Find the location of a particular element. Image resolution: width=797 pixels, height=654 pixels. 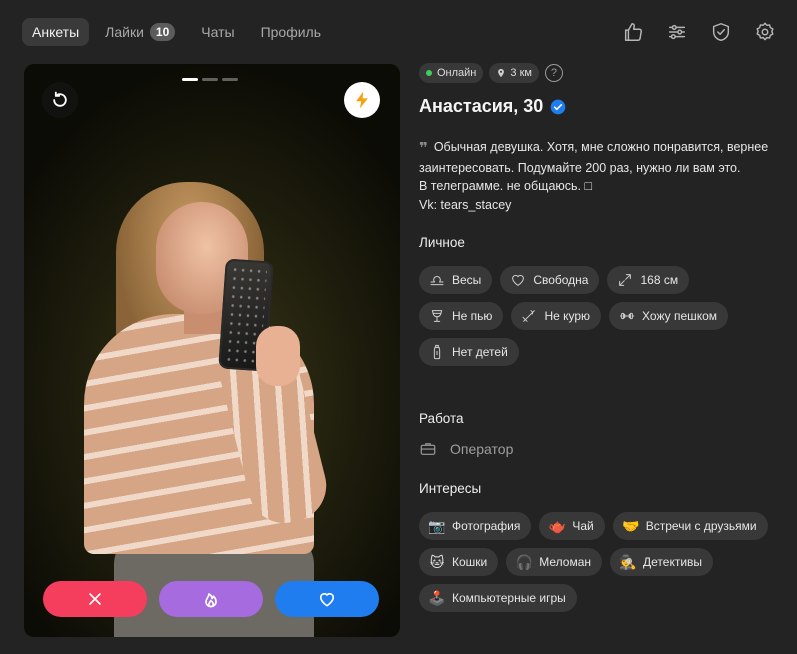

rewind-icon is located at coordinates (60, 99).